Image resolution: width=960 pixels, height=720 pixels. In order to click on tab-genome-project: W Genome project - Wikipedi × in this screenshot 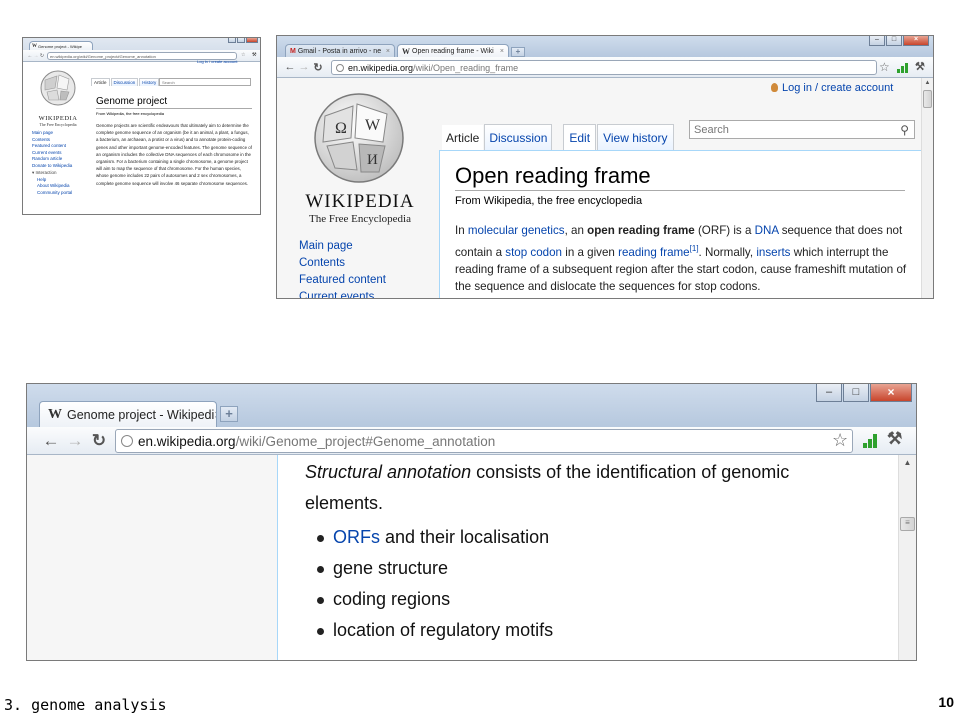, I will do `click(128, 414)`.